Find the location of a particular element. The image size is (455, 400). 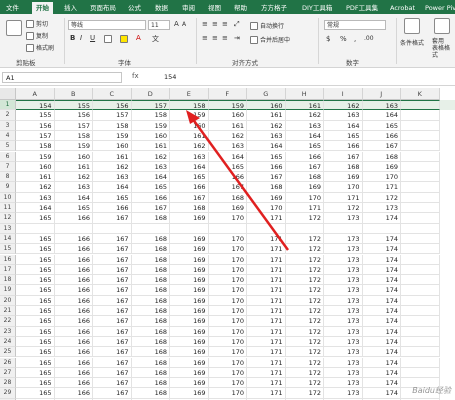

row-header: 14 is located at coordinates (8, 239).